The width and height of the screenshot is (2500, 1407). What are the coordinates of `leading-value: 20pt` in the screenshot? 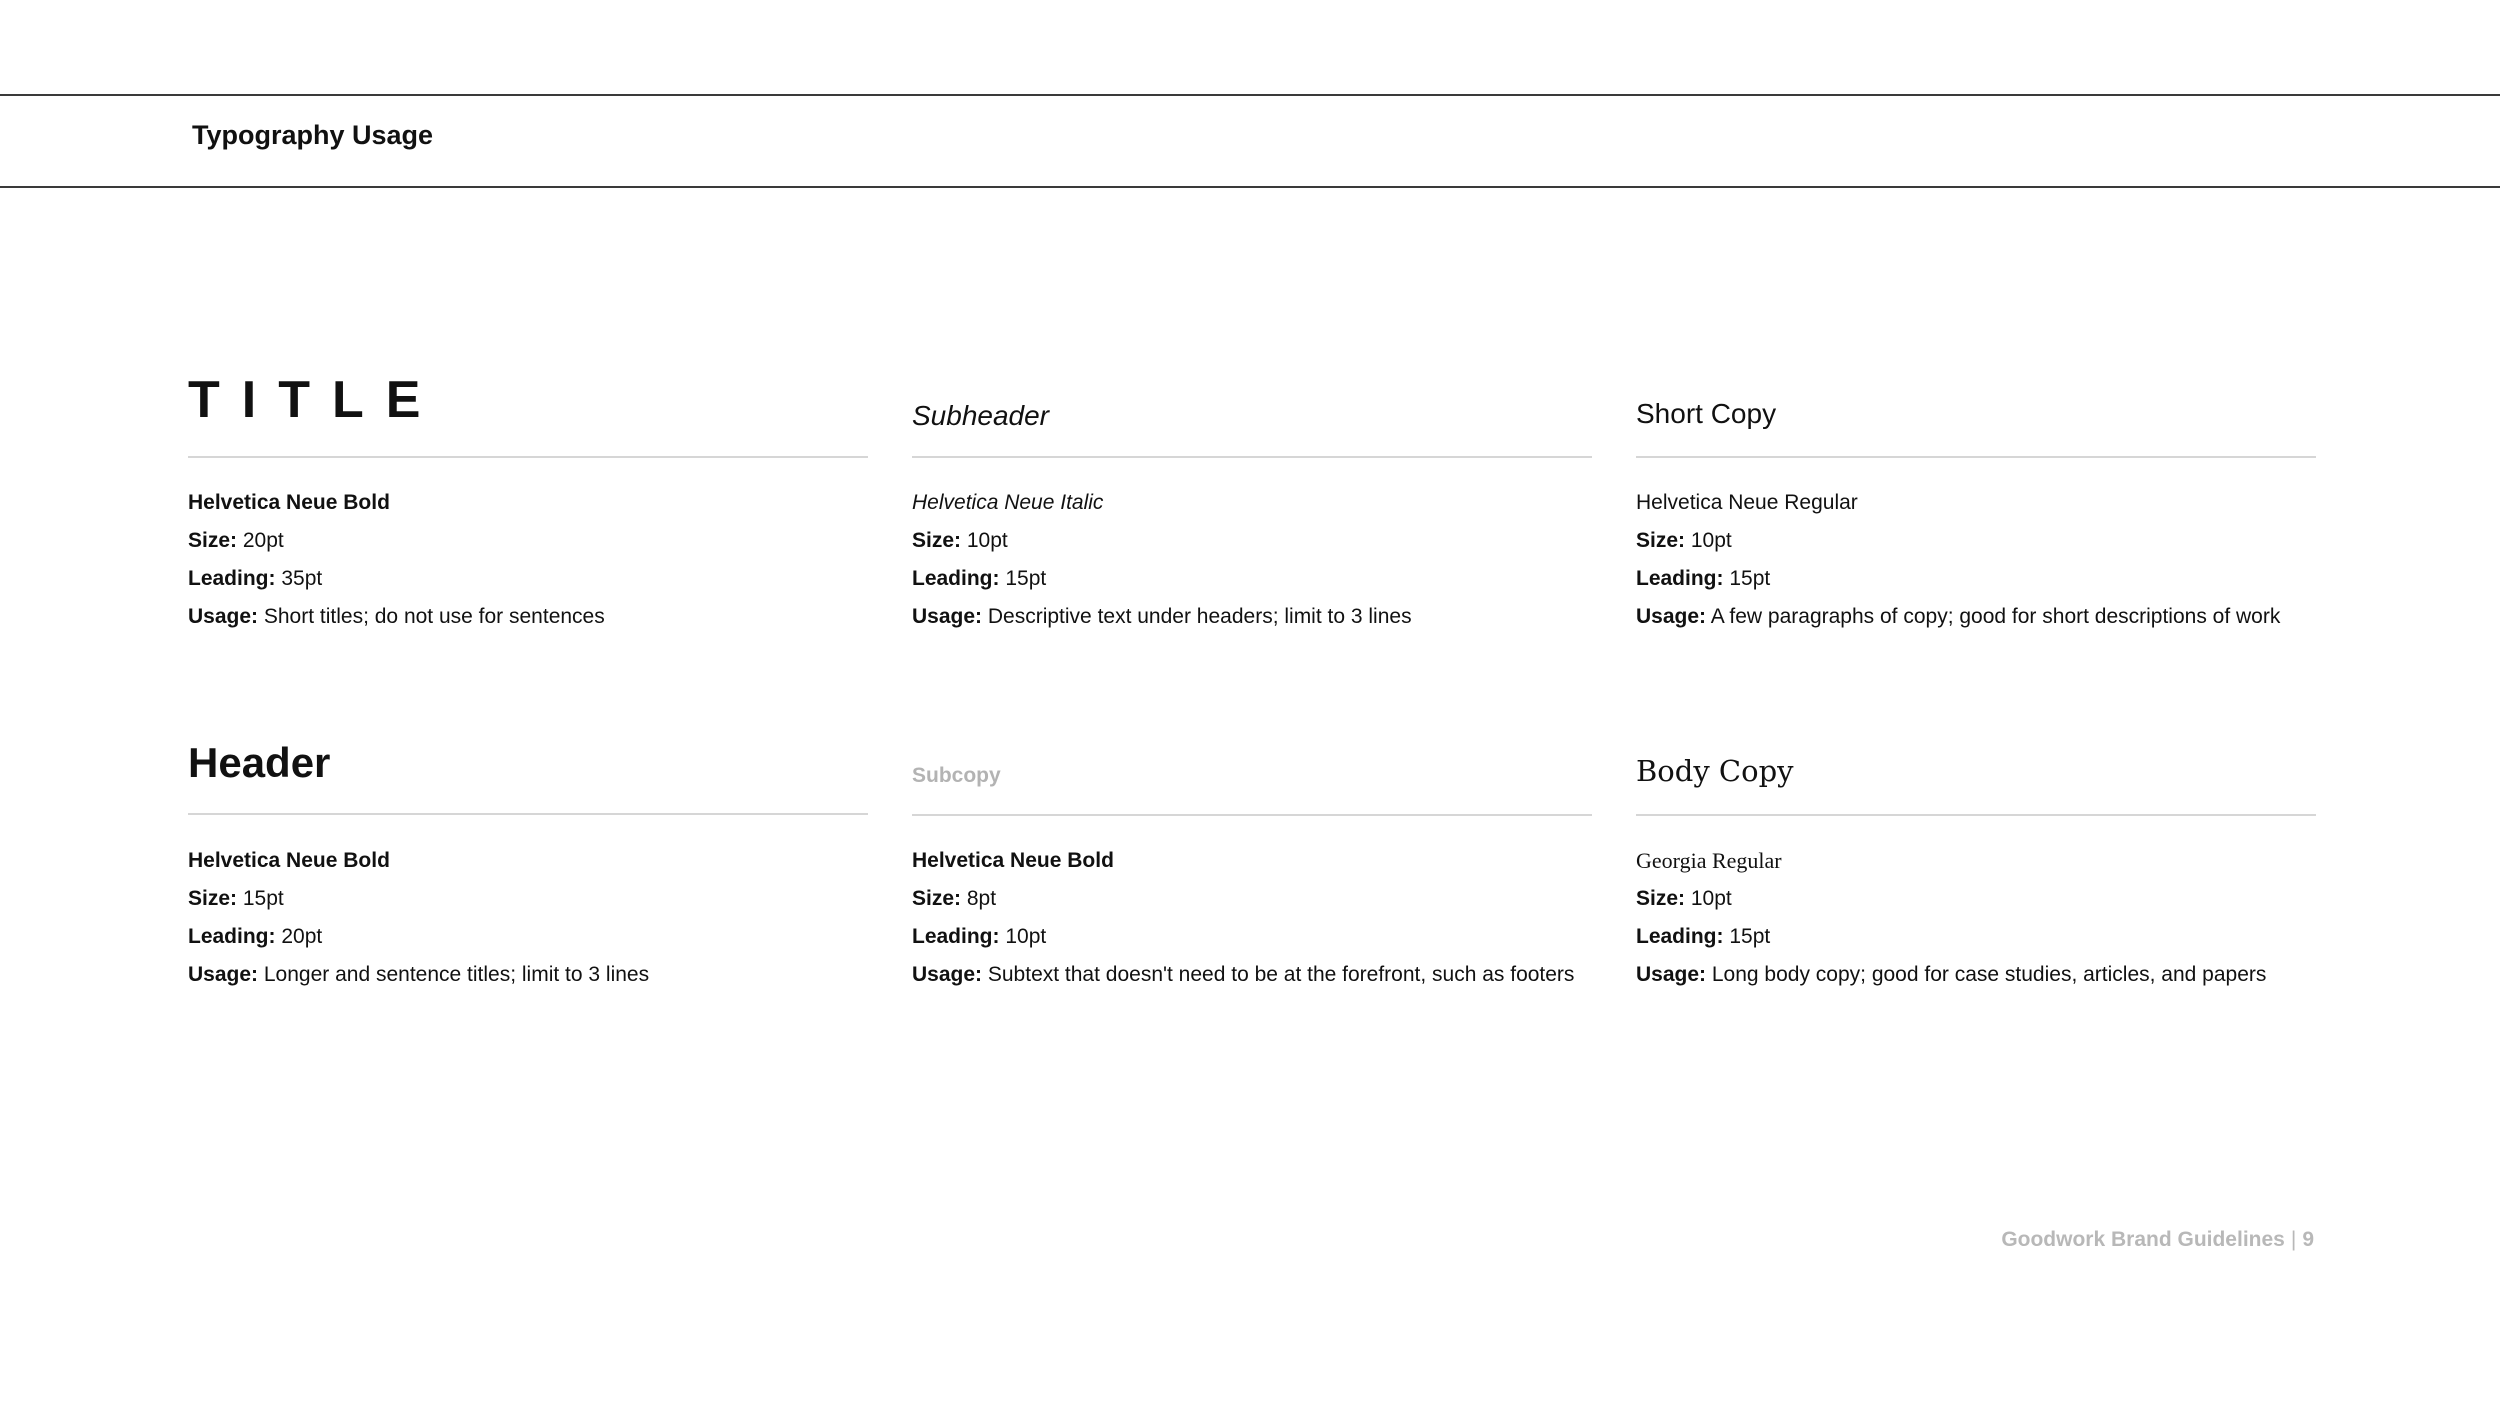 It's located at (302, 936).